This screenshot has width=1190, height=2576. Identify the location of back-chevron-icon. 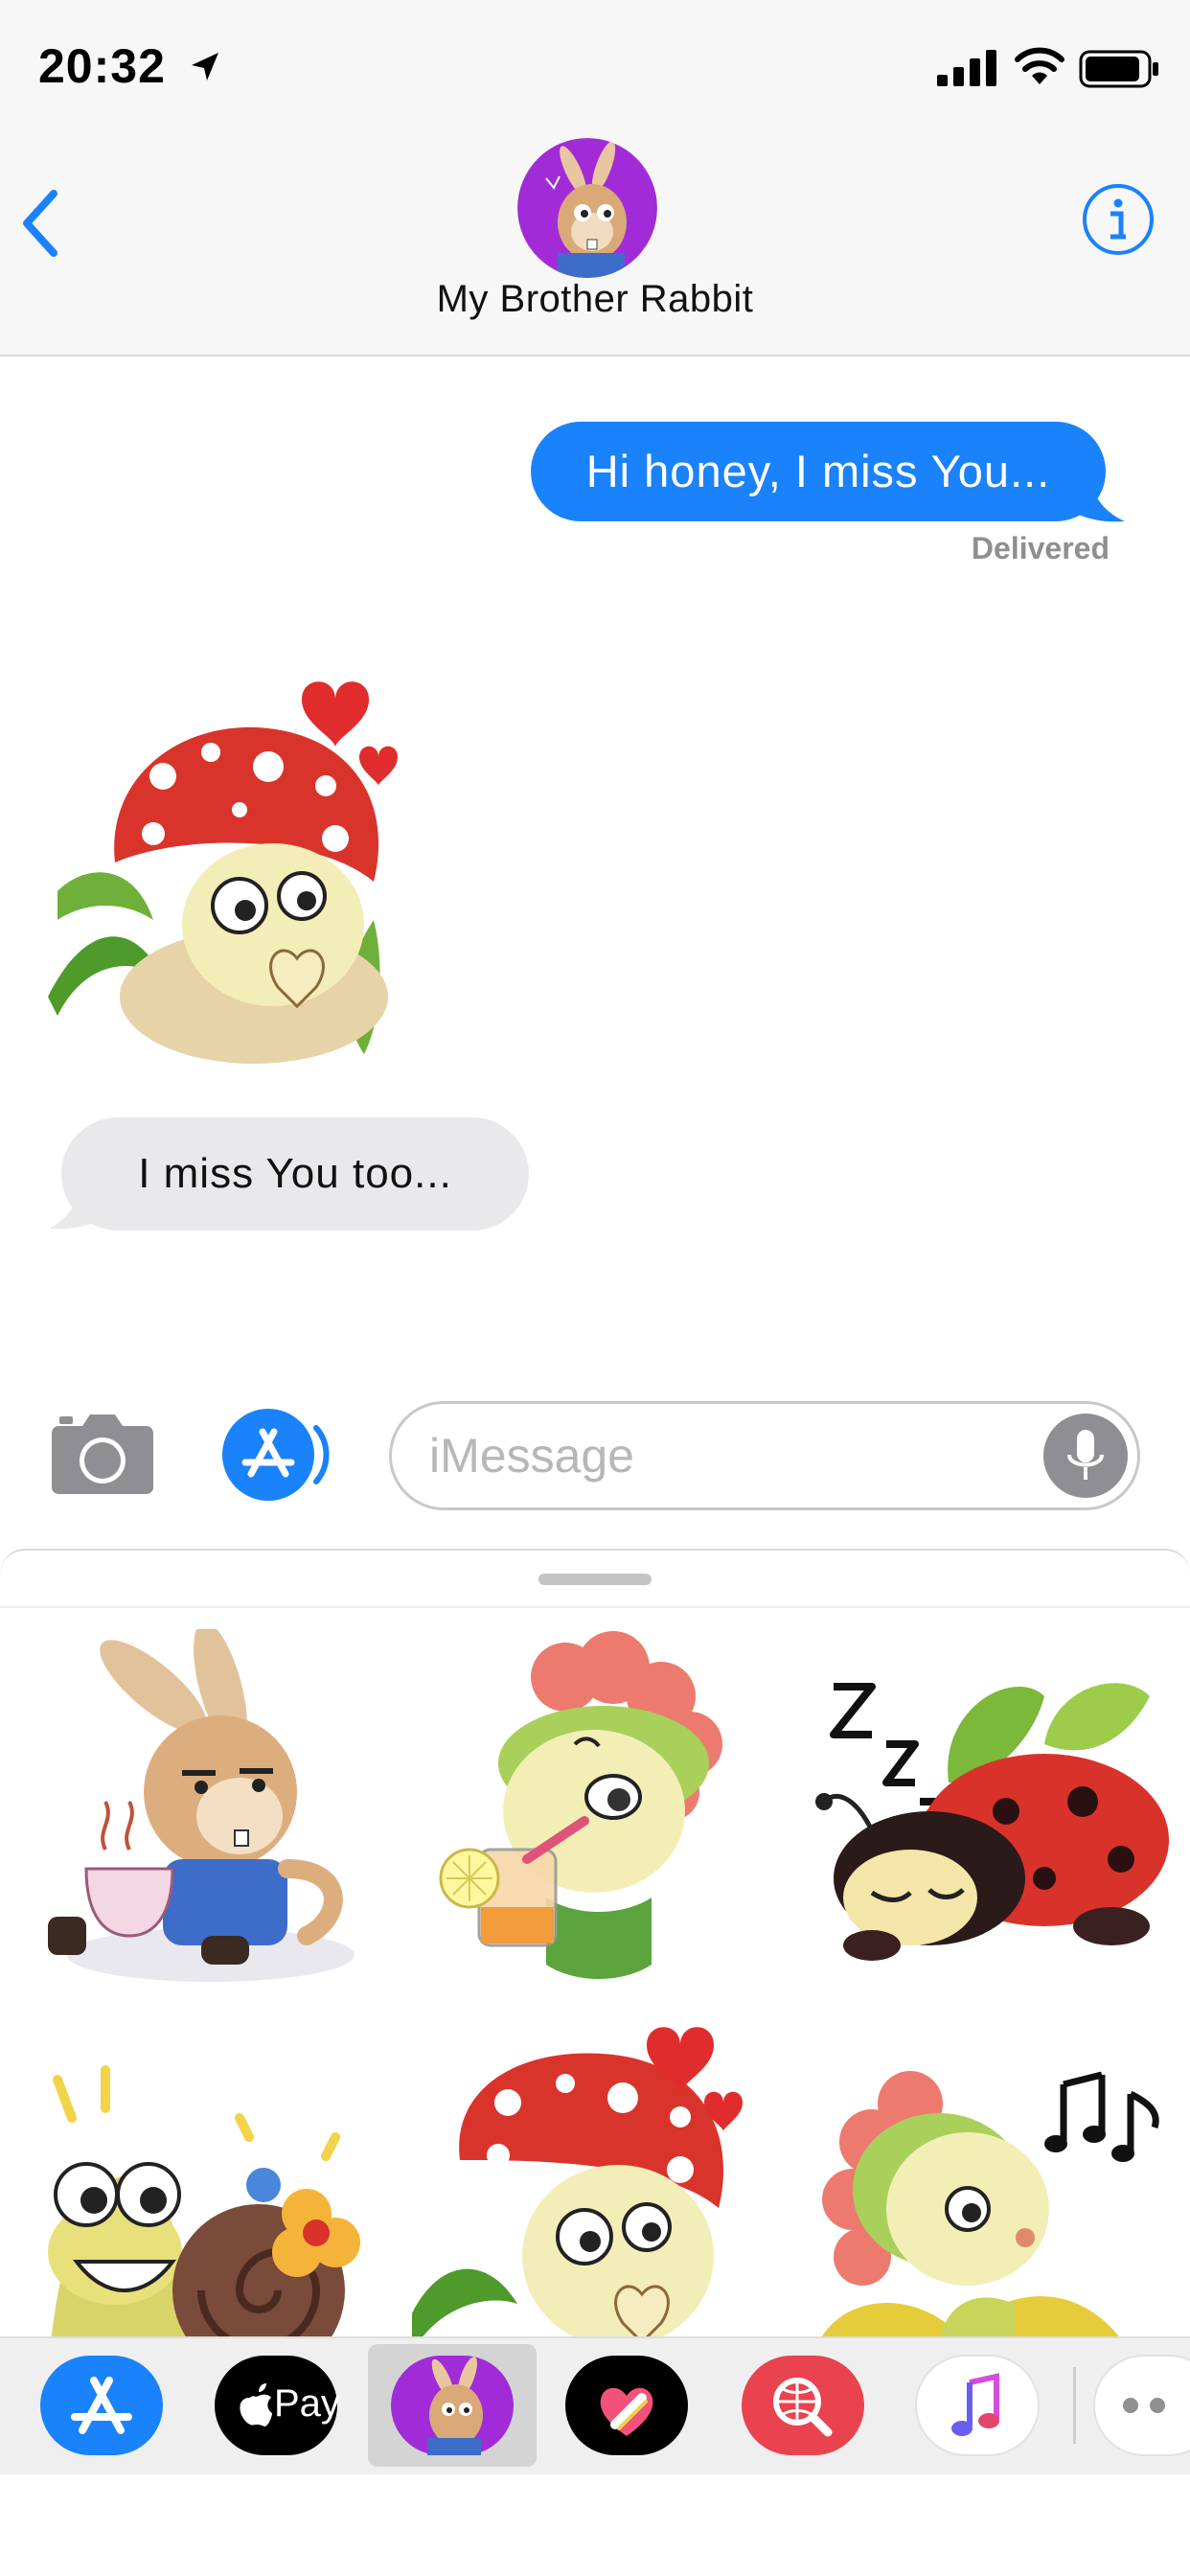
(41, 223).